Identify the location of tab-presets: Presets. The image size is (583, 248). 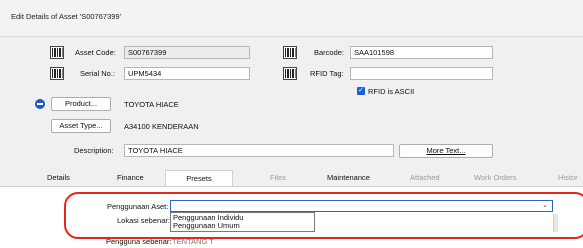
(199, 178).